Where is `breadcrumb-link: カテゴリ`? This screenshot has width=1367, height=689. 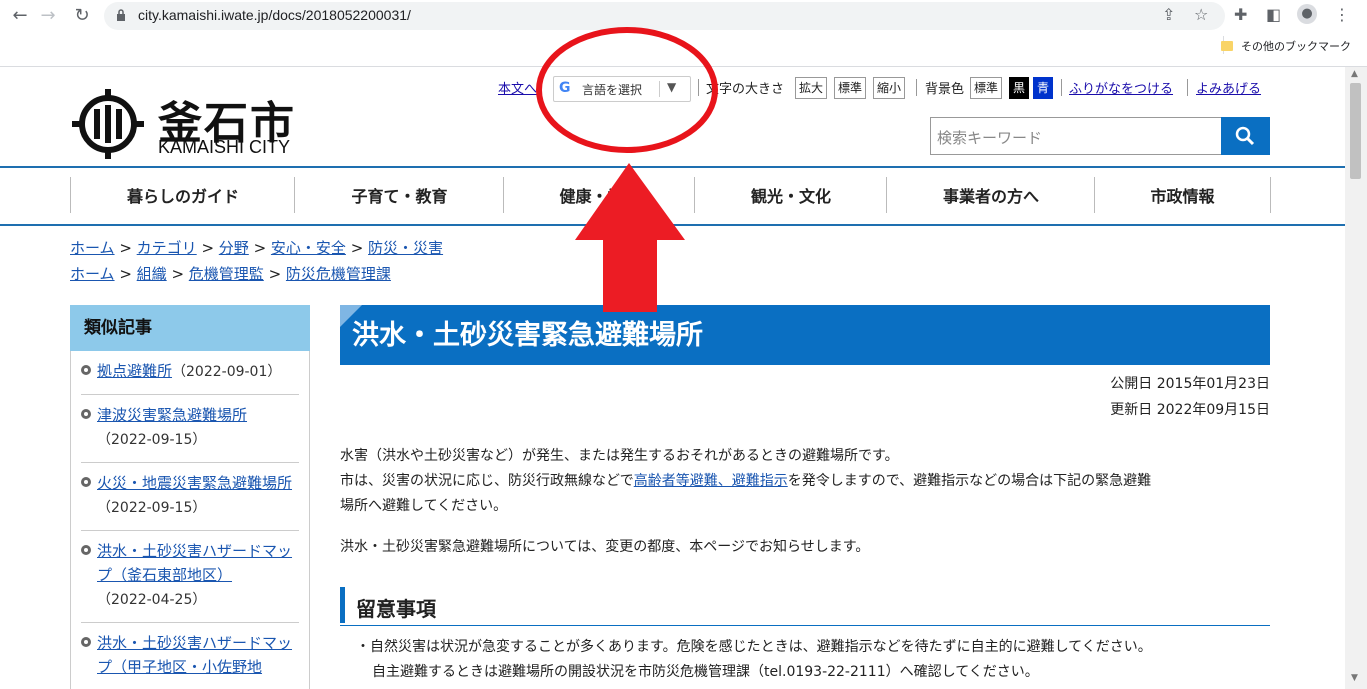 breadcrumb-link: カテゴリ is located at coordinates (167, 248).